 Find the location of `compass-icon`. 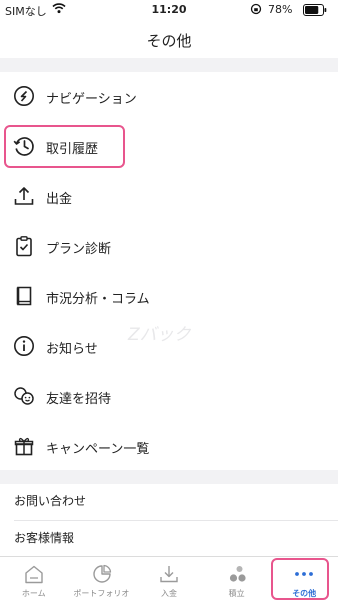

compass-icon is located at coordinates (24, 96).